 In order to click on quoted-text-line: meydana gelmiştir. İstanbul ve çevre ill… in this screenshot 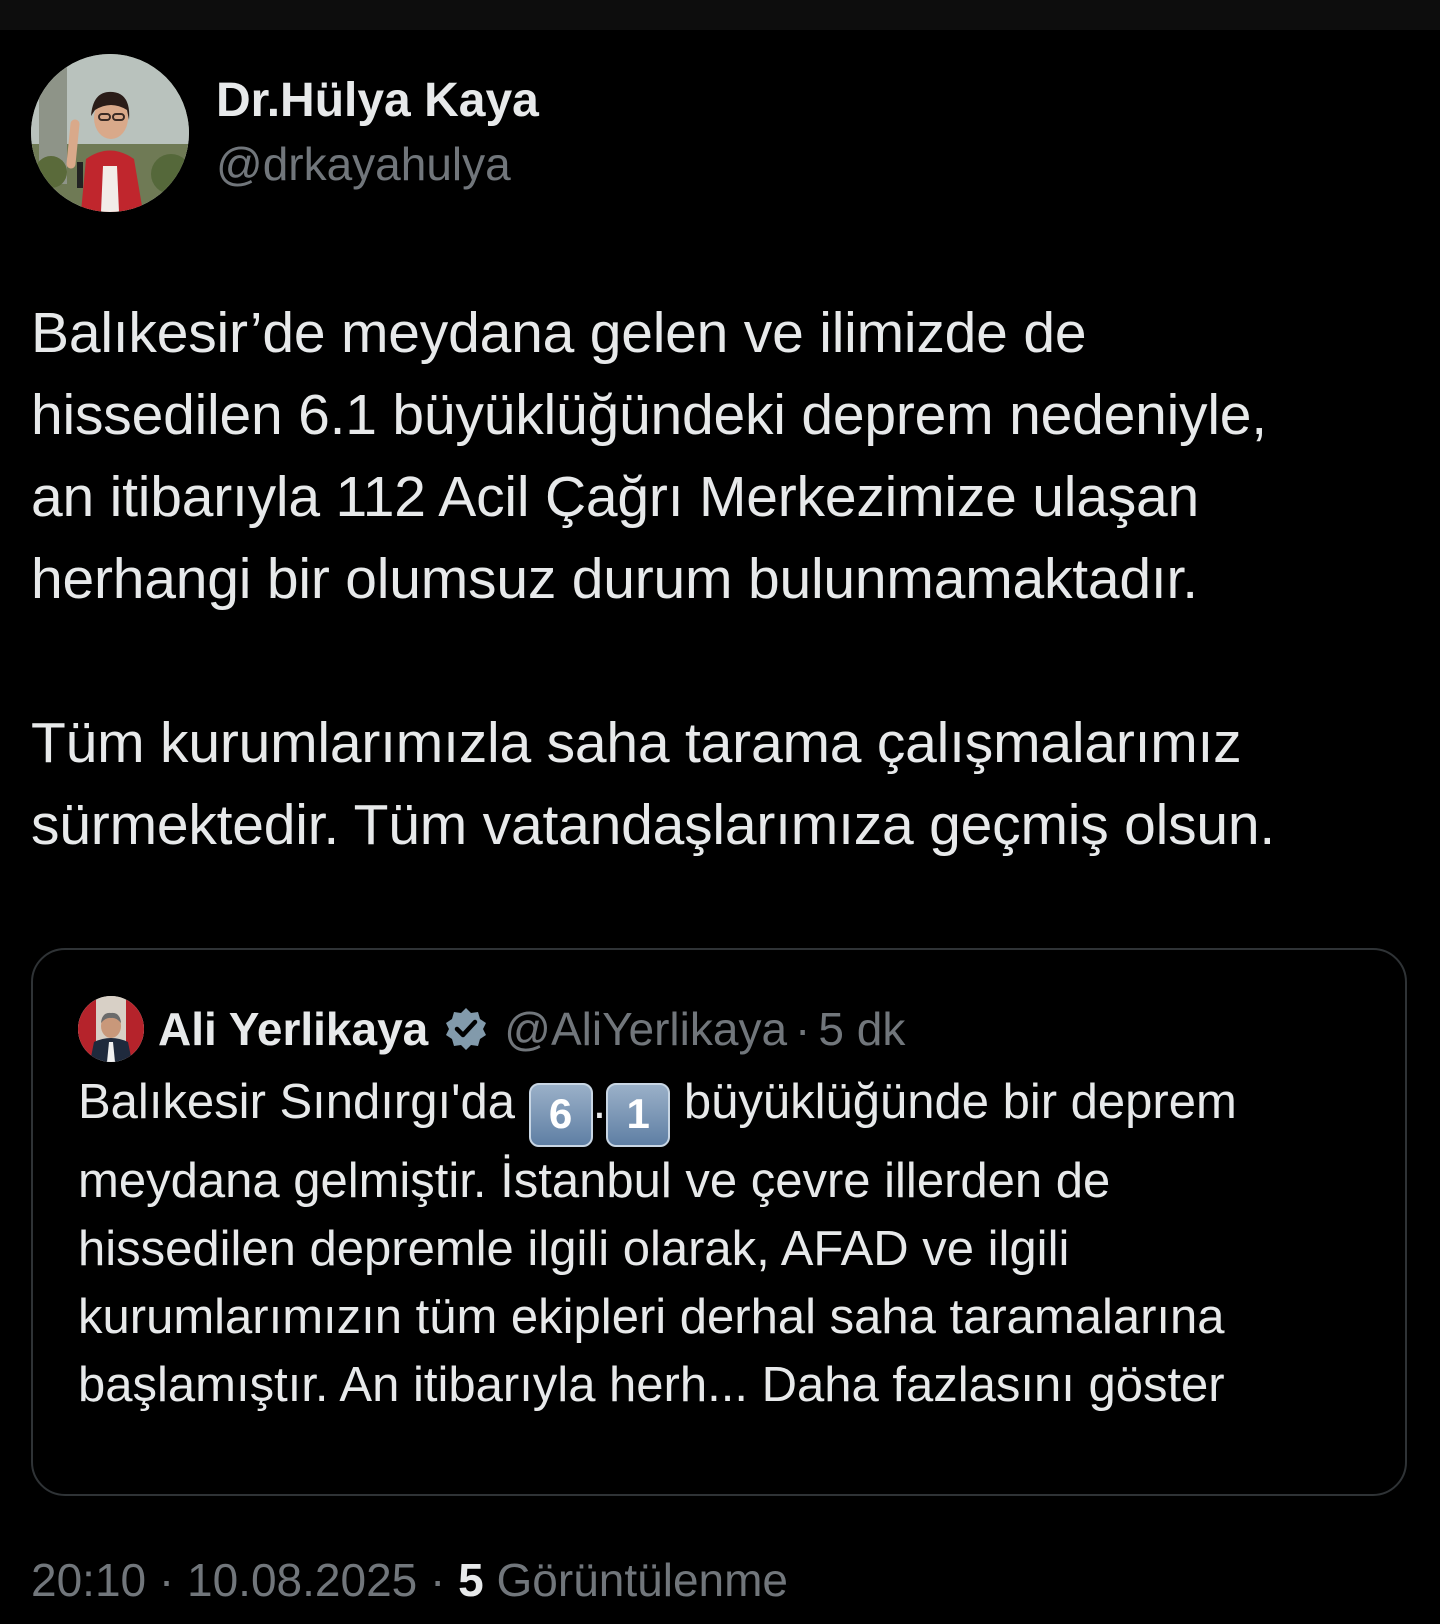, I will do `click(594, 1181)`.